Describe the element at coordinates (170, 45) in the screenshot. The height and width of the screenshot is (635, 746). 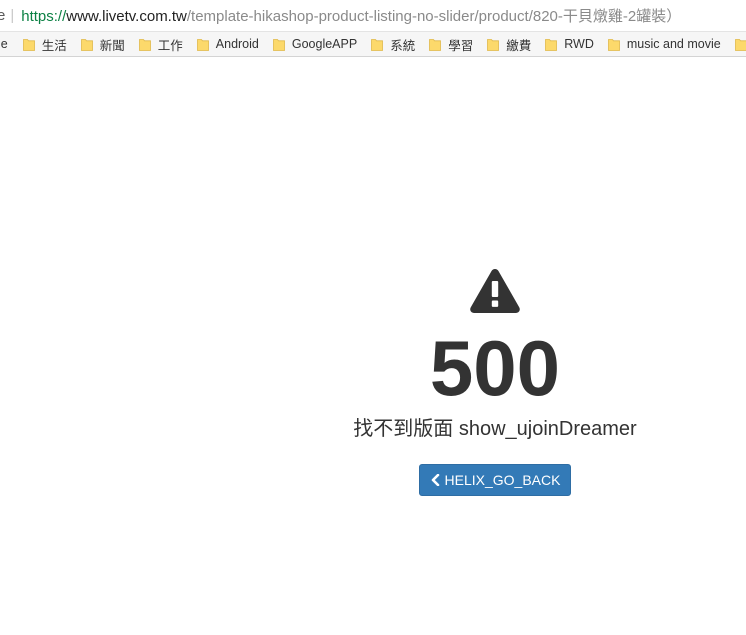
I see `bookmark-label: 工作` at that location.